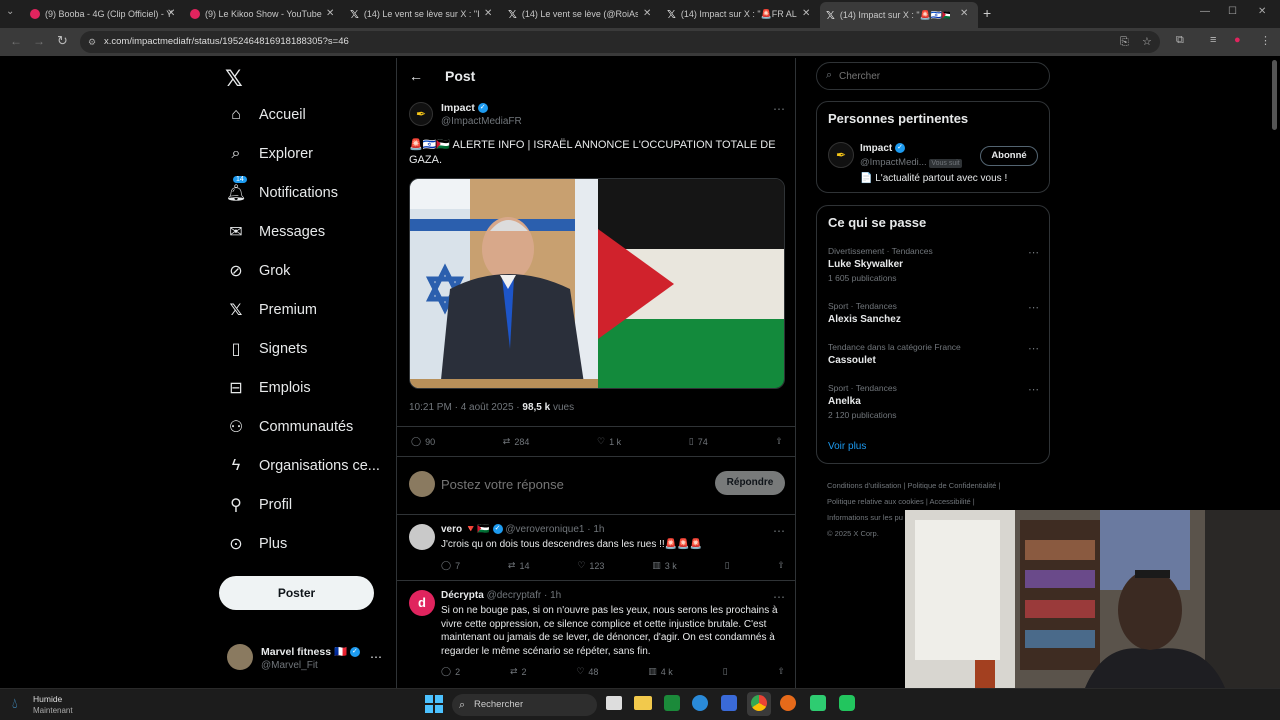 The width and height of the screenshot is (1280, 720). Describe the element at coordinates (47, 699) in the screenshot. I see `weather-label: Humide` at that location.